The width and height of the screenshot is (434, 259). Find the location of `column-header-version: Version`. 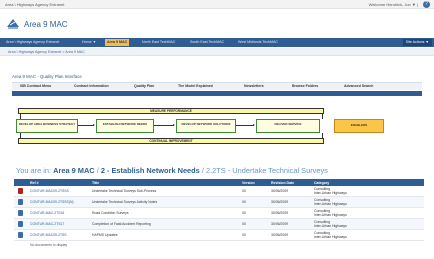

column-header-version: Version is located at coordinates (248, 183).